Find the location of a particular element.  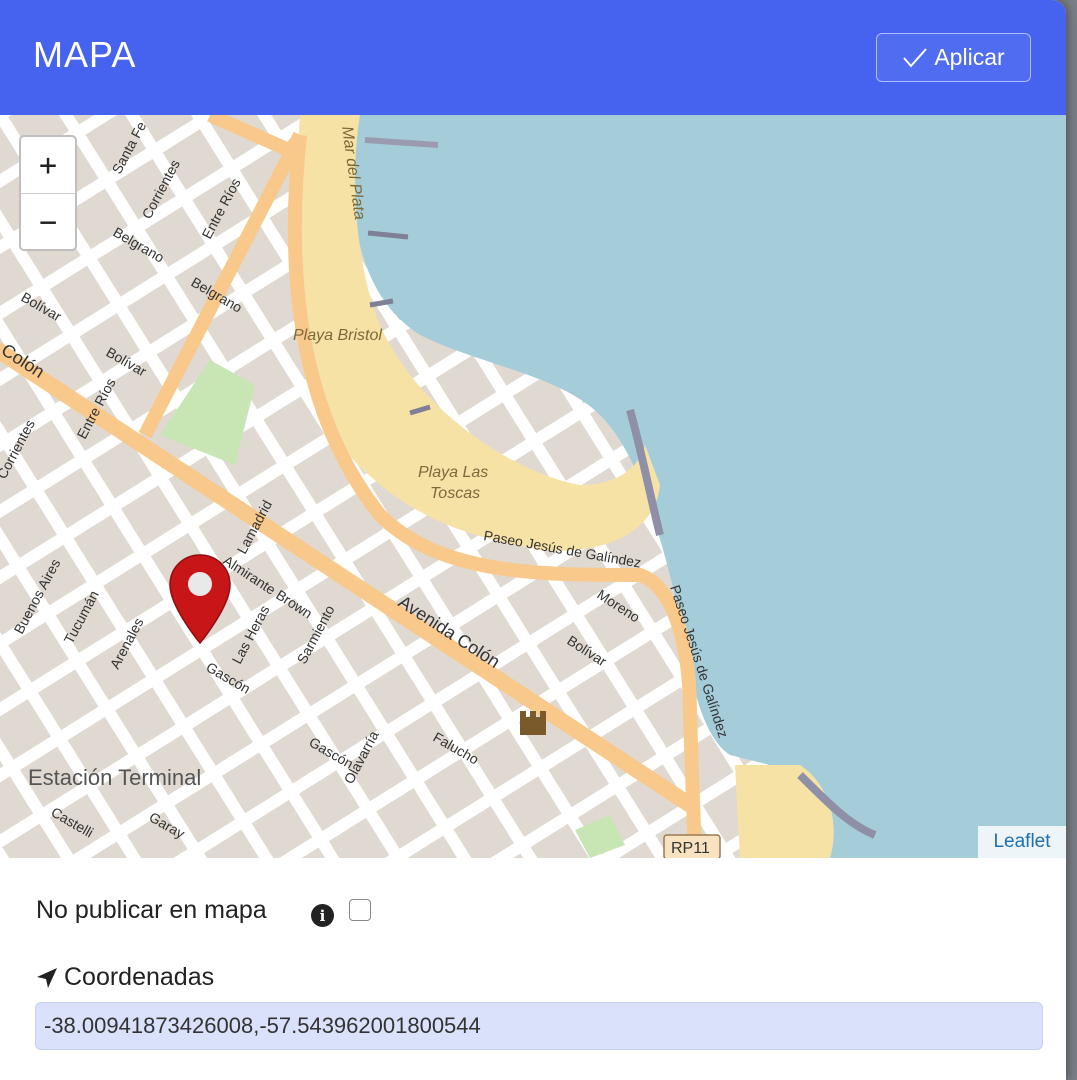

route-shield-label: RP11 is located at coordinates (690, 848).